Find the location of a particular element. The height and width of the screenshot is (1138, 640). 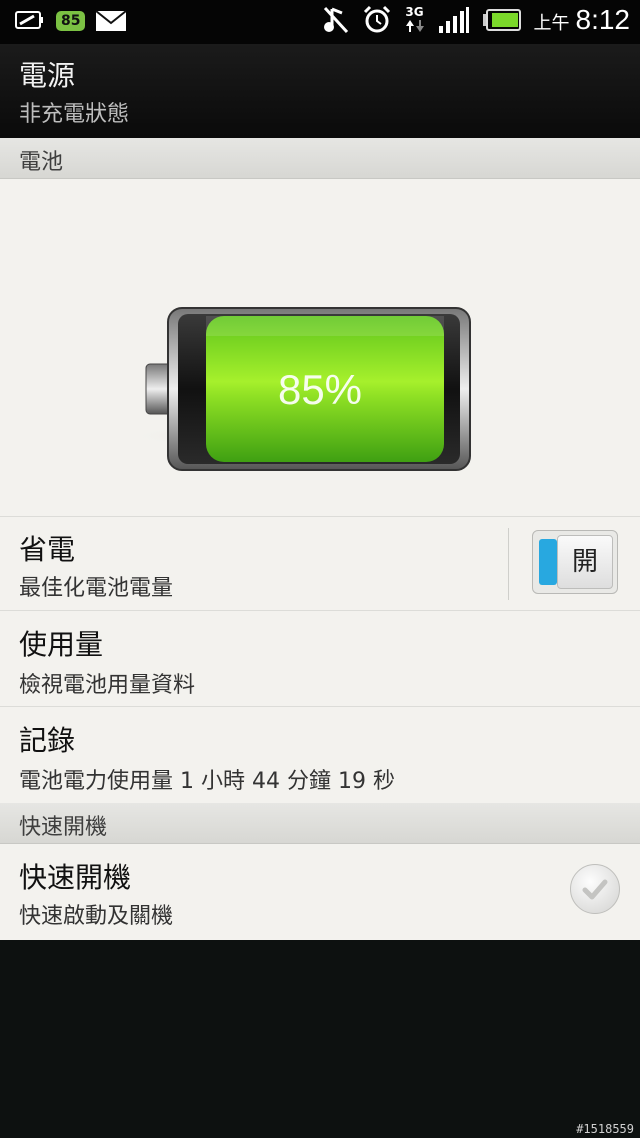

usage-subtitle: 檢視電池用量資料 is located at coordinates (107, 685).